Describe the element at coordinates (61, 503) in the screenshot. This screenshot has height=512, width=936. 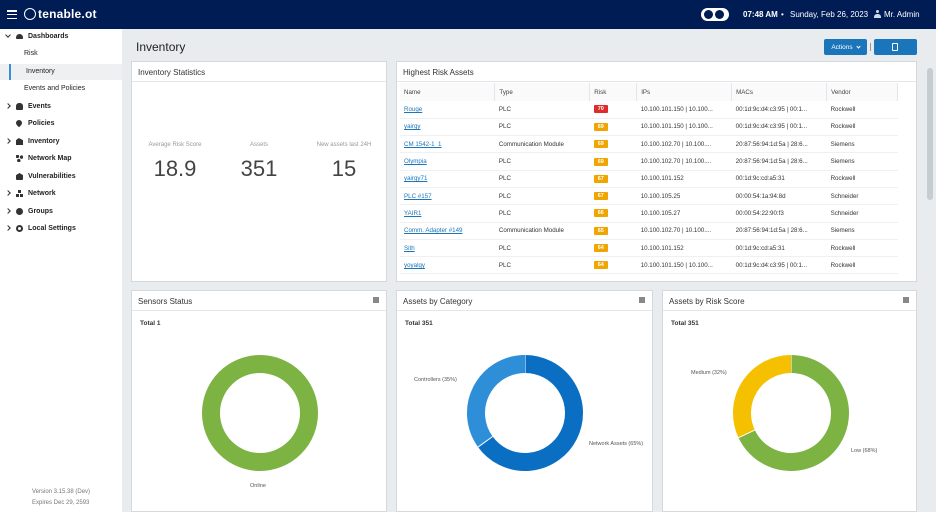
I see `expiry-text: Expires Dec 29, 2593` at that location.